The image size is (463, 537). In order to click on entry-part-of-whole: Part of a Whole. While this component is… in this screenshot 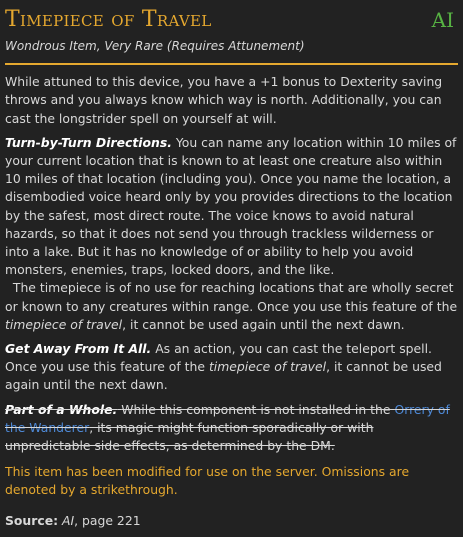, I will do `click(231, 428)`.